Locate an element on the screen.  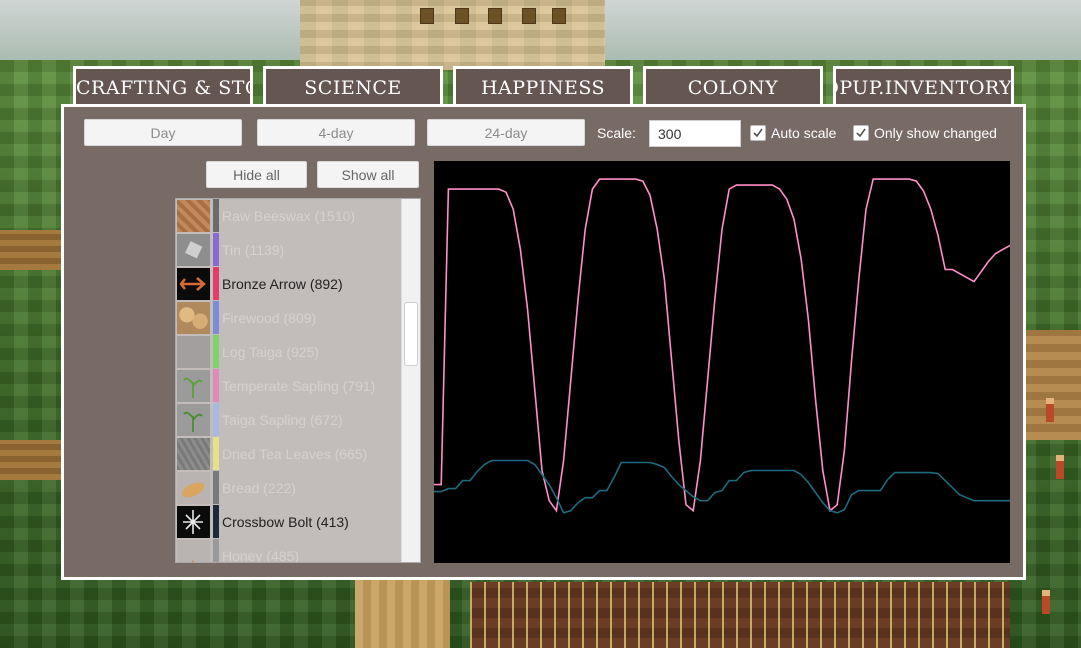
taiga-sapling-icon is located at coordinates (193, 420).